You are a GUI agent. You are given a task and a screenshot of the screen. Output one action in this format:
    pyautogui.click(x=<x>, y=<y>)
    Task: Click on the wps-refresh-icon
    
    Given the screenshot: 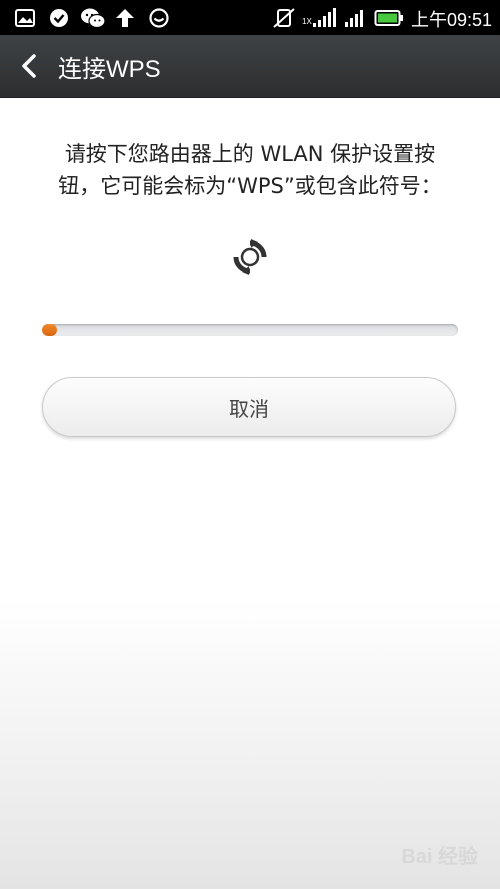 What is the action you would take?
    pyautogui.click(x=250, y=257)
    